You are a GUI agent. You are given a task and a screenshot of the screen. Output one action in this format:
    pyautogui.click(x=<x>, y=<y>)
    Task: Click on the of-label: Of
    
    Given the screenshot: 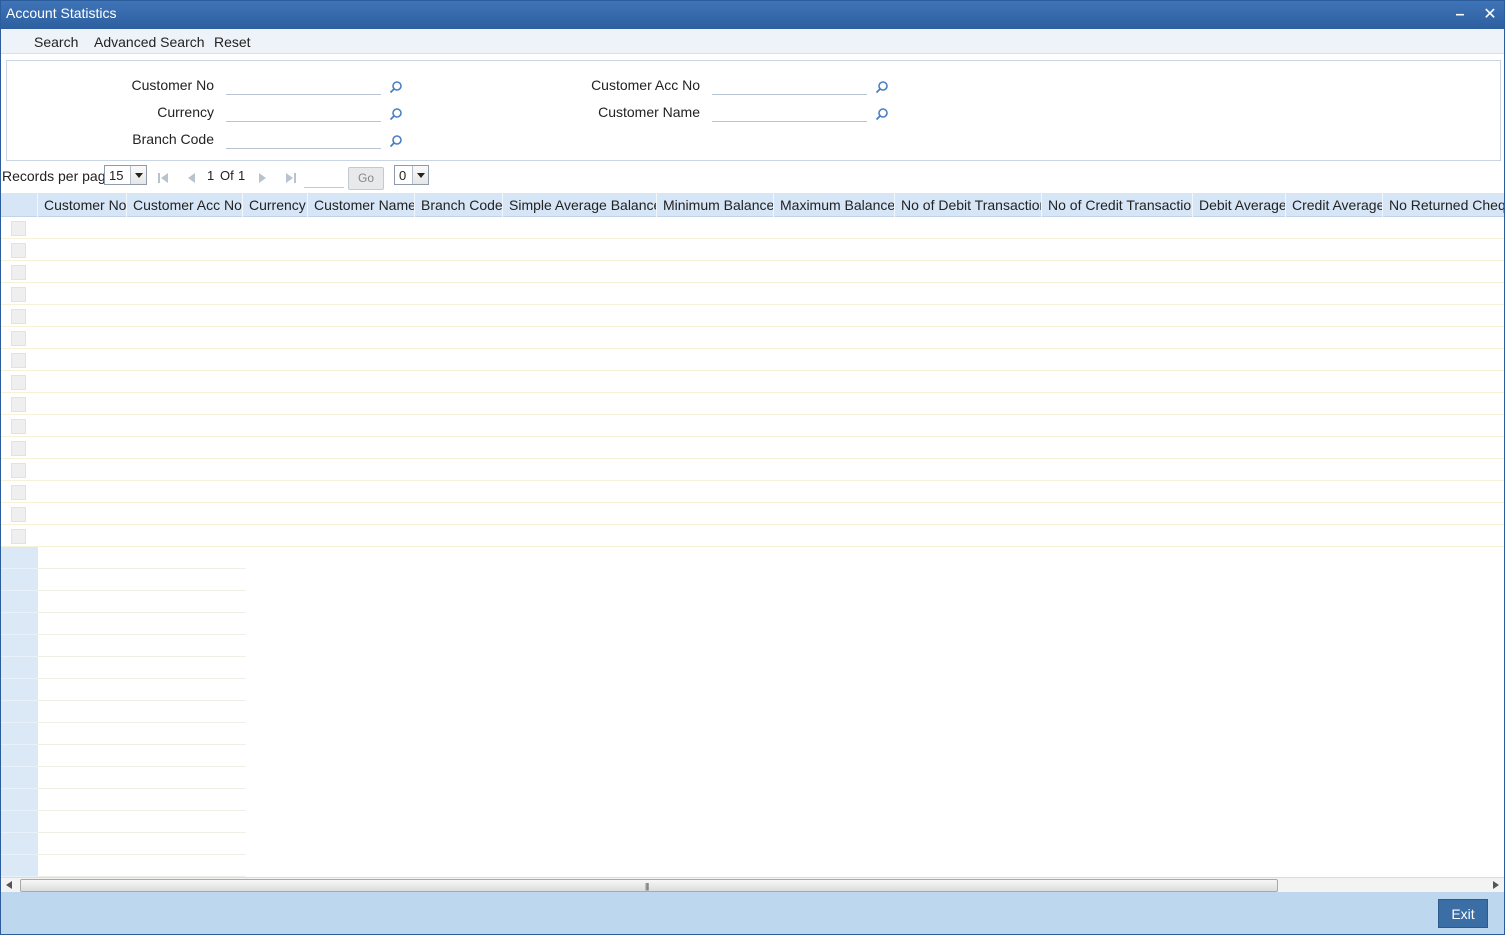 What is the action you would take?
    pyautogui.click(x=227, y=175)
    